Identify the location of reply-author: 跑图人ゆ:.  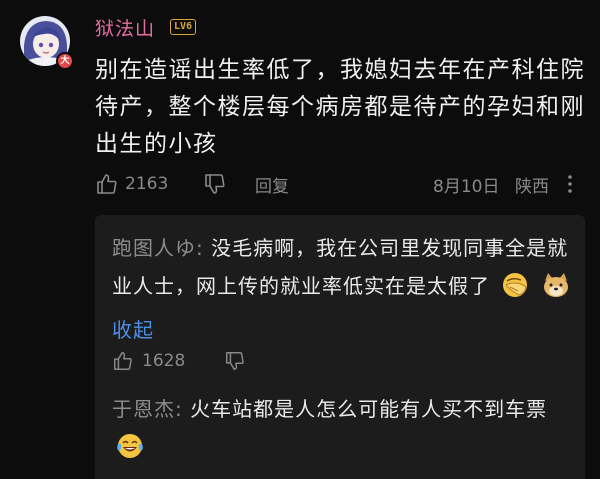
(158, 248).